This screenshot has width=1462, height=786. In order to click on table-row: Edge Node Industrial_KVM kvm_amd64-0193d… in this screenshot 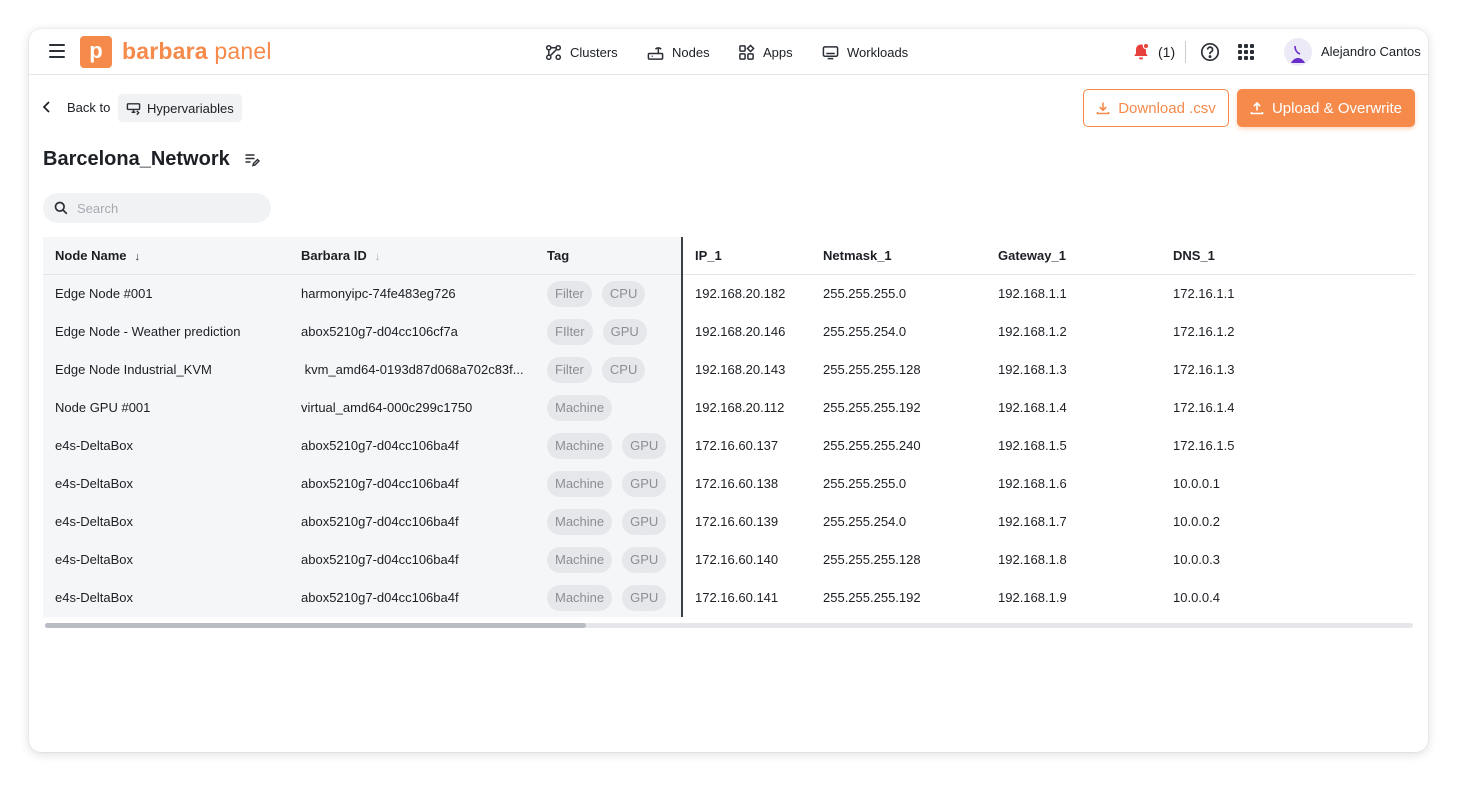, I will do `click(362, 370)`.